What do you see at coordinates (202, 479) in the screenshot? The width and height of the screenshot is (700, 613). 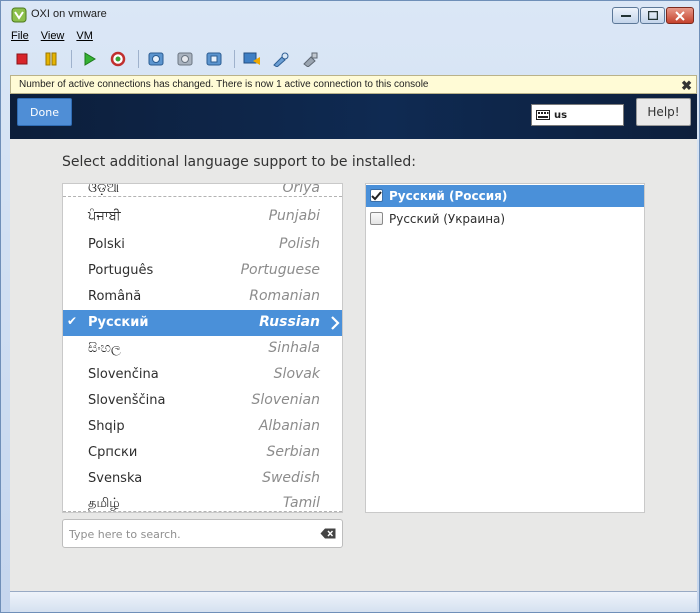 I see `list-item: Svenska Swedish` at bounding box center [202, 479].